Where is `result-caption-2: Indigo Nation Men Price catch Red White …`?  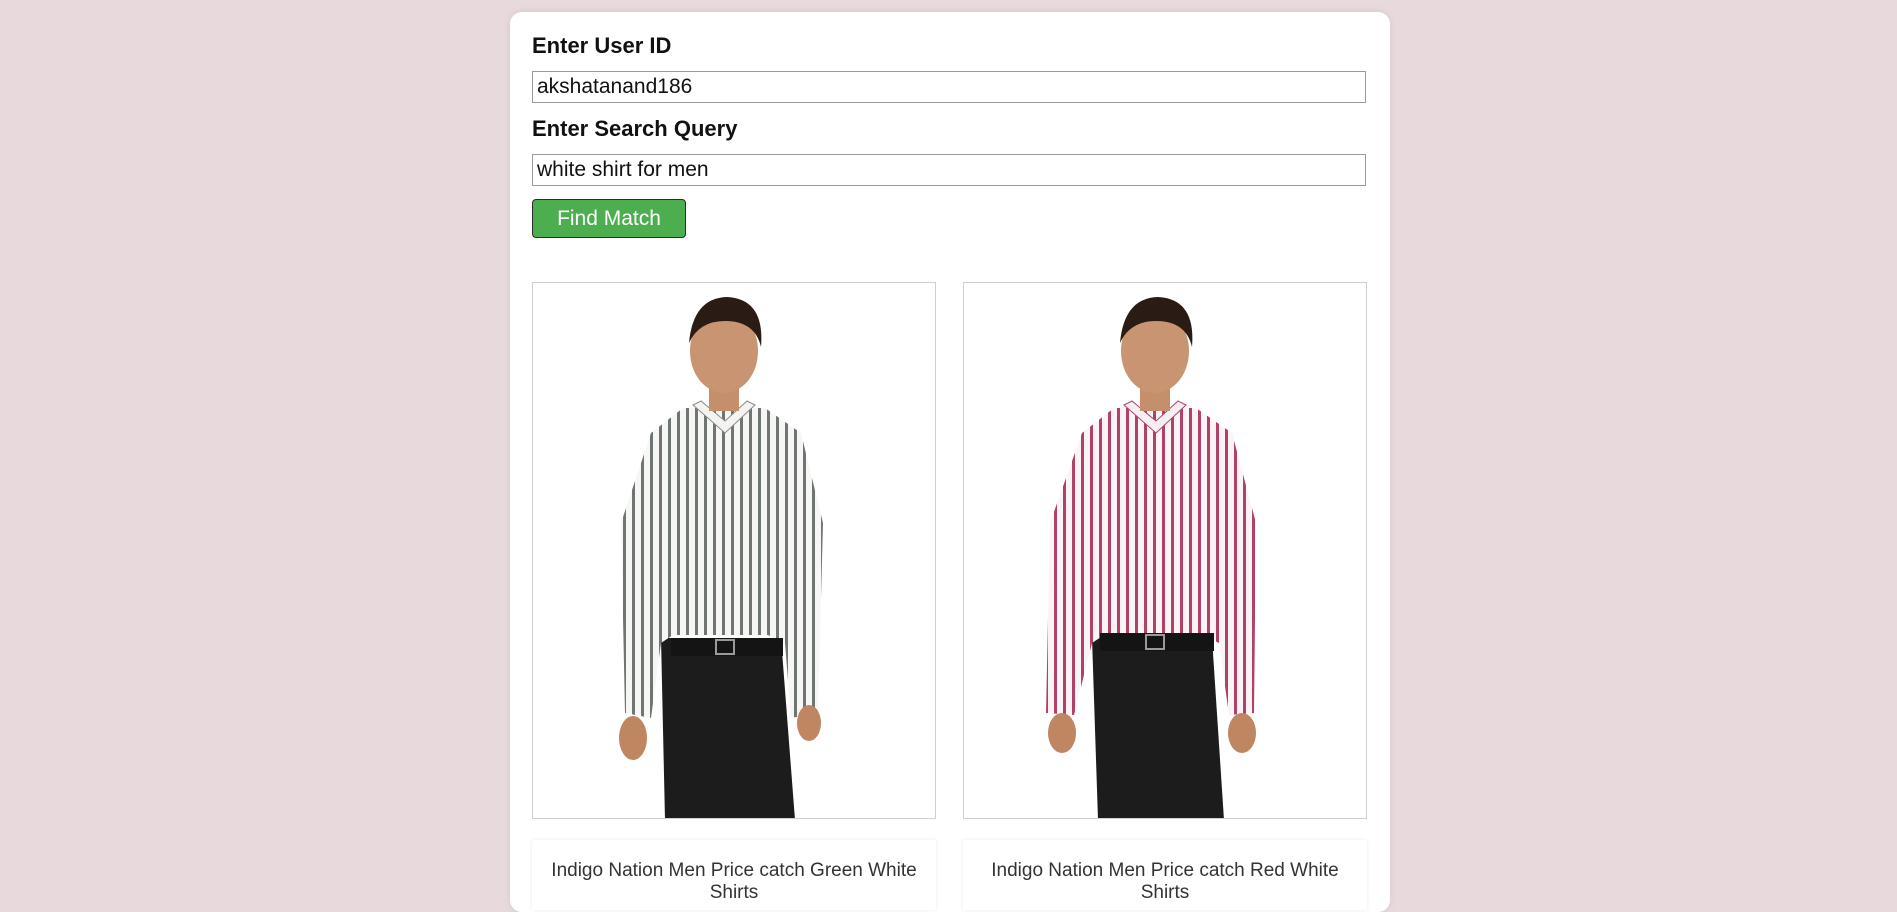
result-caption-2: Indigo Nation Men Price catch Red White … is located at coordinates (1165, 875).